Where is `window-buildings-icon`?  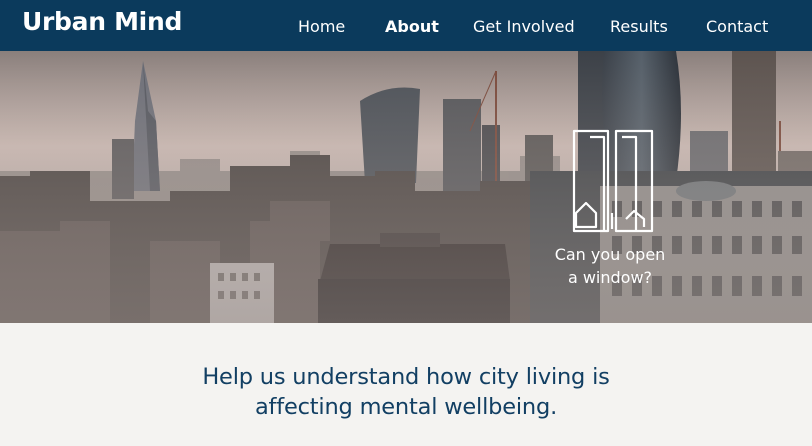 window-buildings-icon is located at coordinates (613, 181).